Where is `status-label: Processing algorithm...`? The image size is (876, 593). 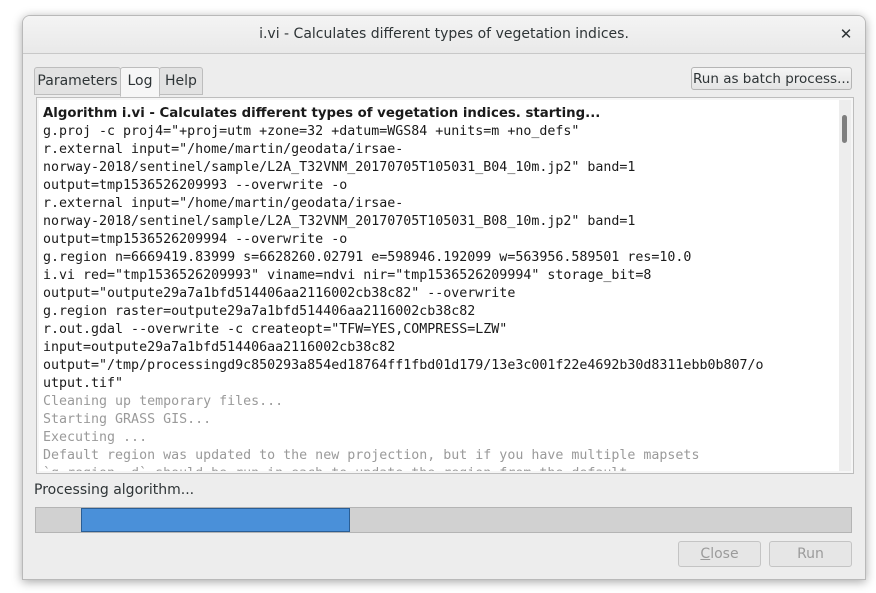
status-label: Processing algorithm... is located at coordinates (114, 490).